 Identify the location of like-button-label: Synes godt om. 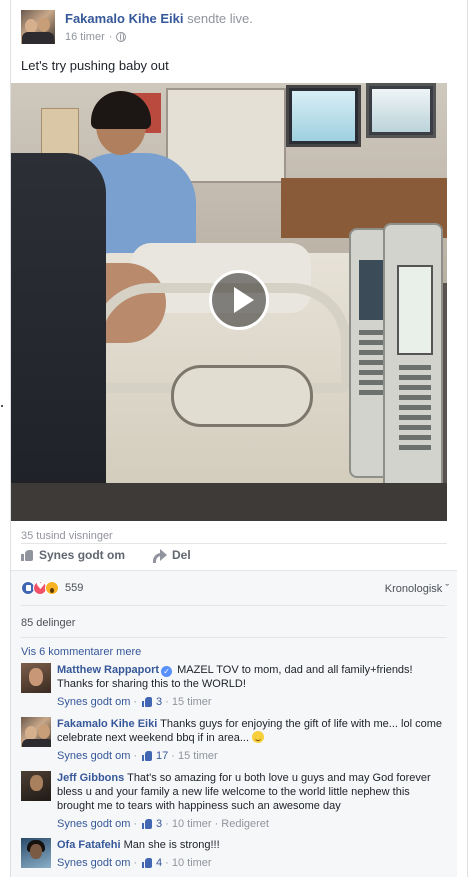
(82, 555).